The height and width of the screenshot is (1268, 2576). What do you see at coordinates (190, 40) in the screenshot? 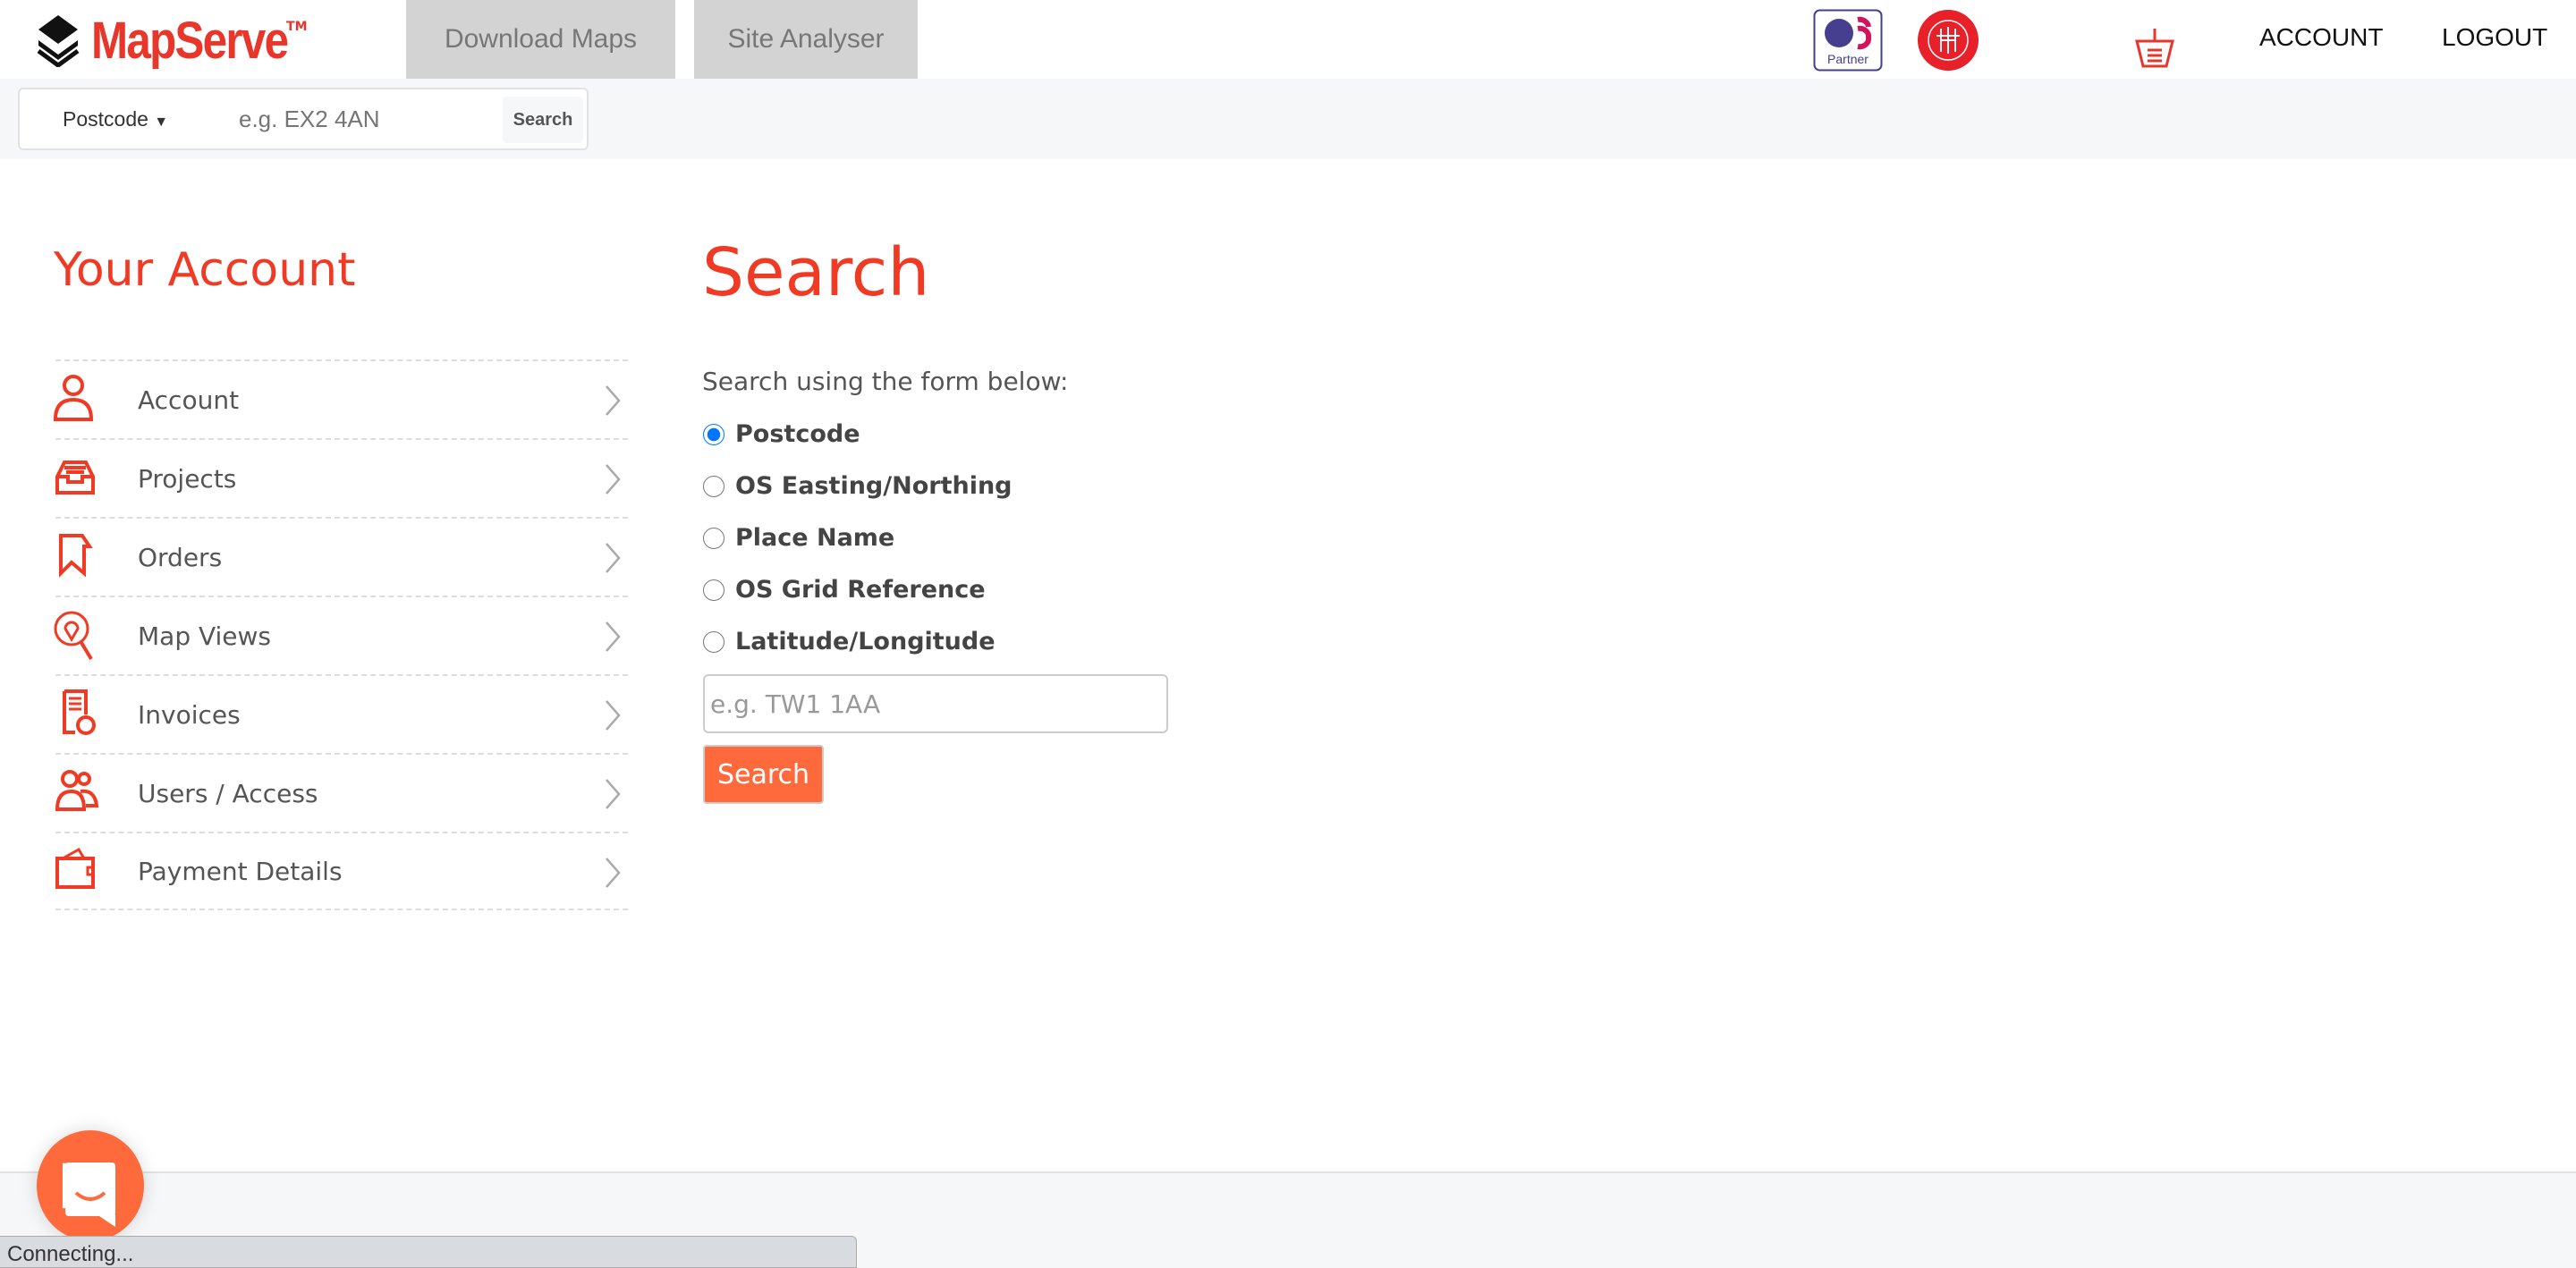
I see `brand-name: MapServe` at bounding box center [190, 40].